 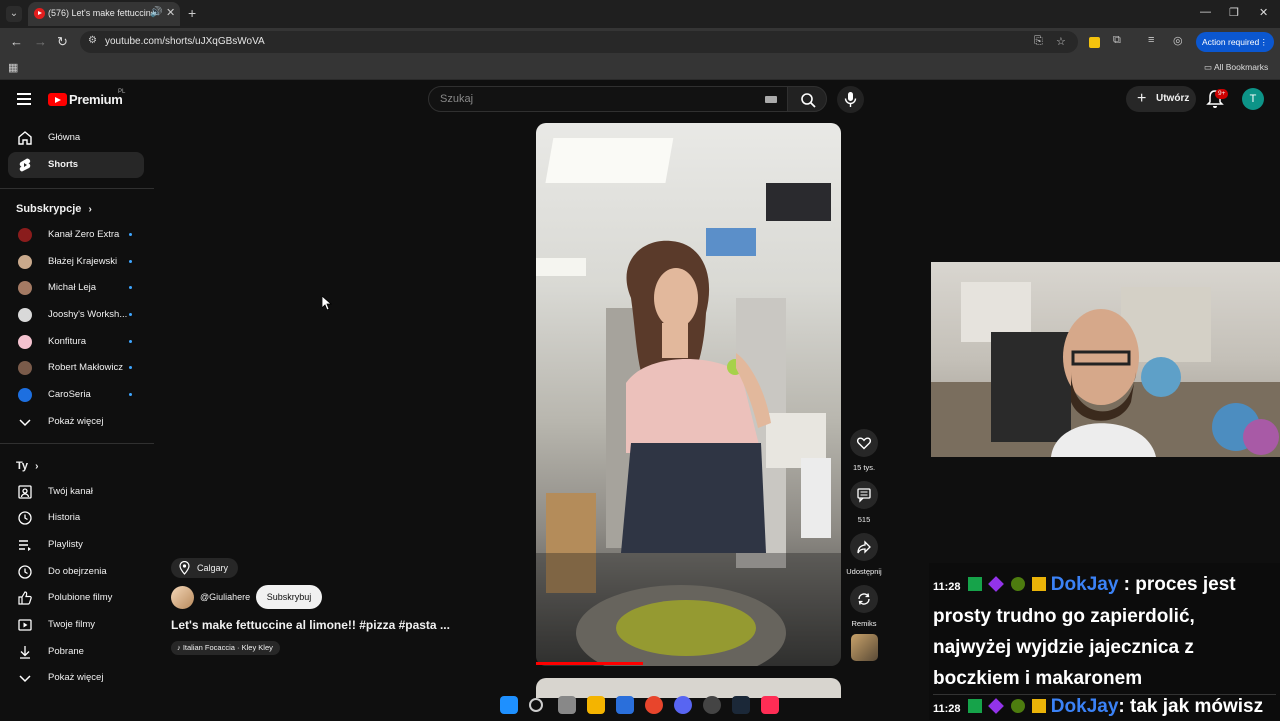 What do you see at coordinates (104, 14) in the screenshot?
I see `browser-tab: (576) Let's make fettuccine 🔊 ✕` at bounding box center [104, 14].